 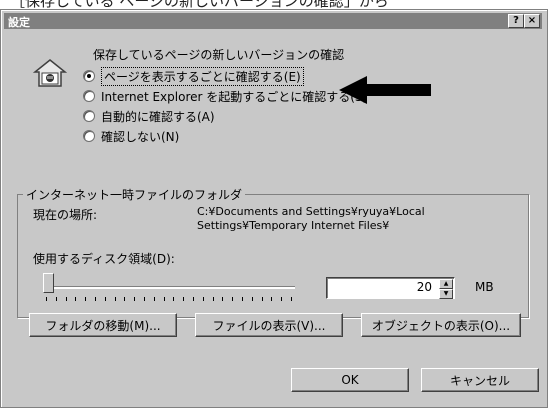 What do you see at coordinates (48, 283) in the screenshot?
I see `disk-space-slider-thumb` at bounding box center [48, 283].